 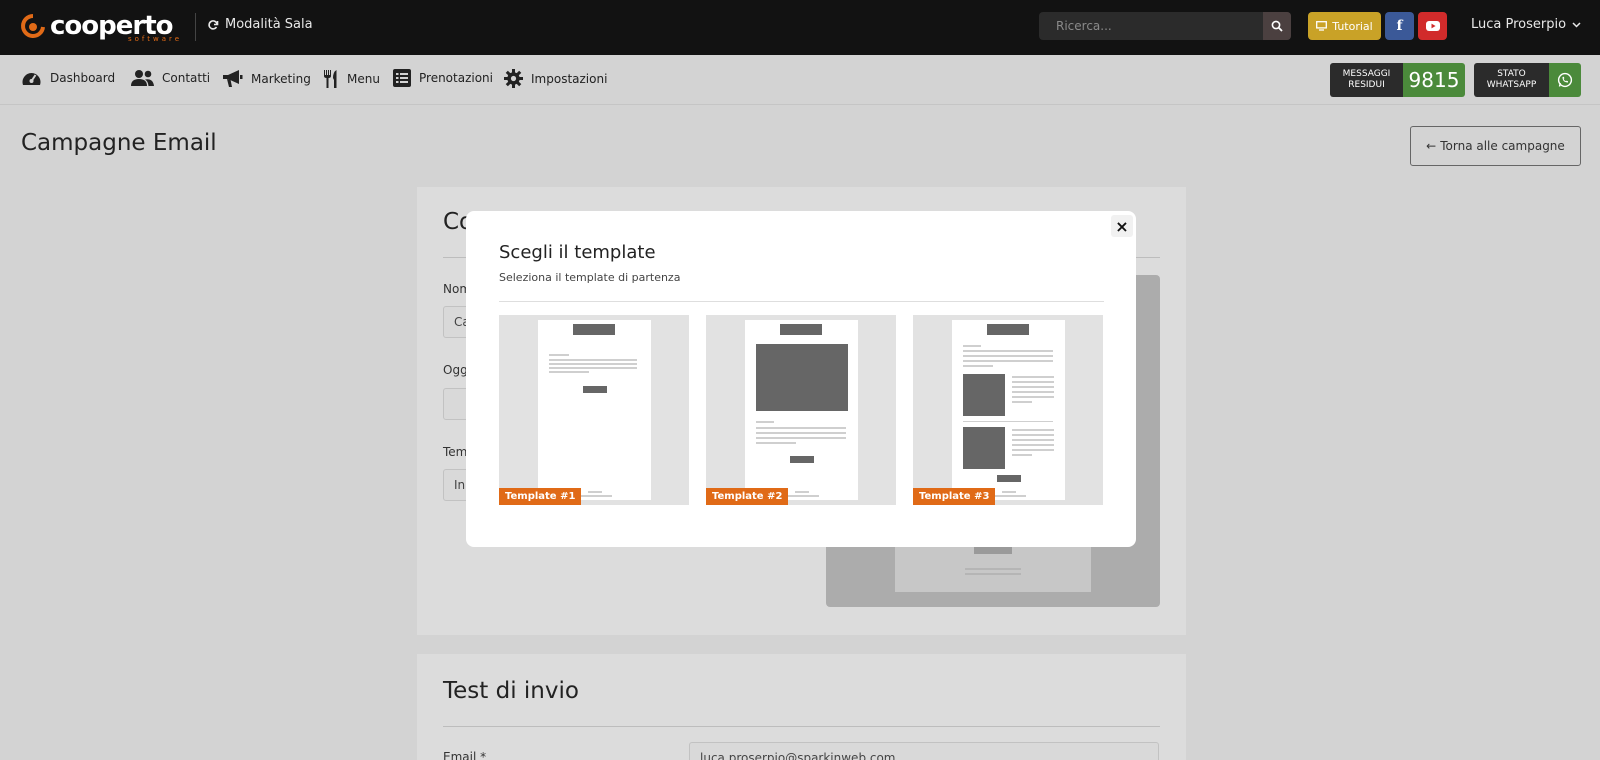 What do you see at coordinates (1322, 26) in the screenshot?
I see `monitor-icon` at bounding box center [1322, 26].